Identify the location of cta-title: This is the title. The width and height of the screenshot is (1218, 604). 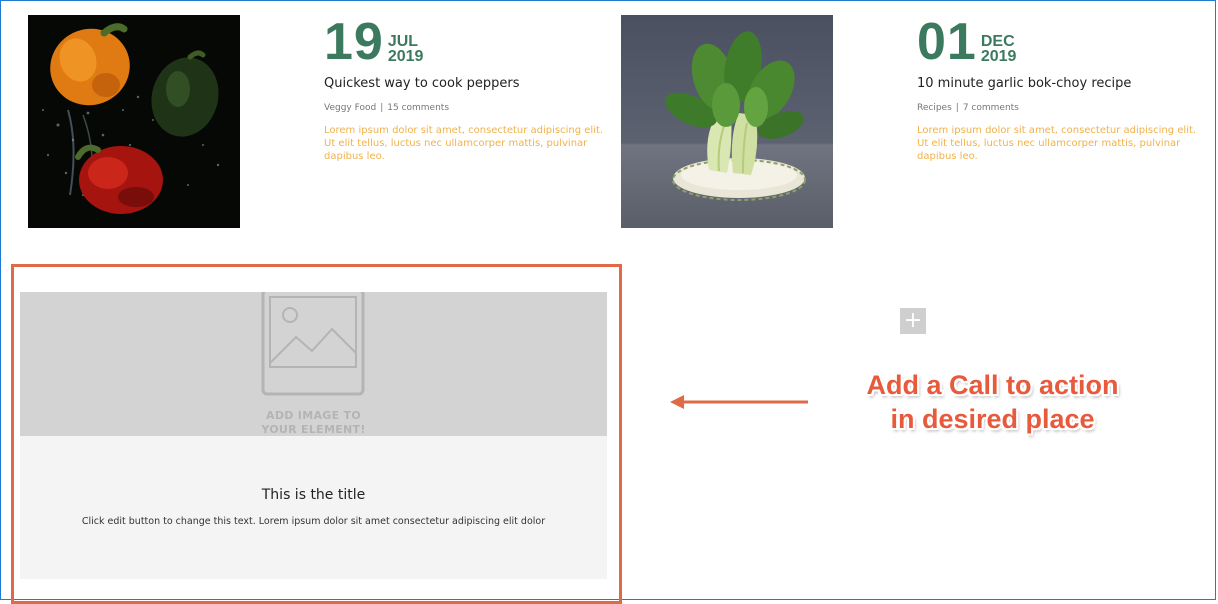
(313, 495).